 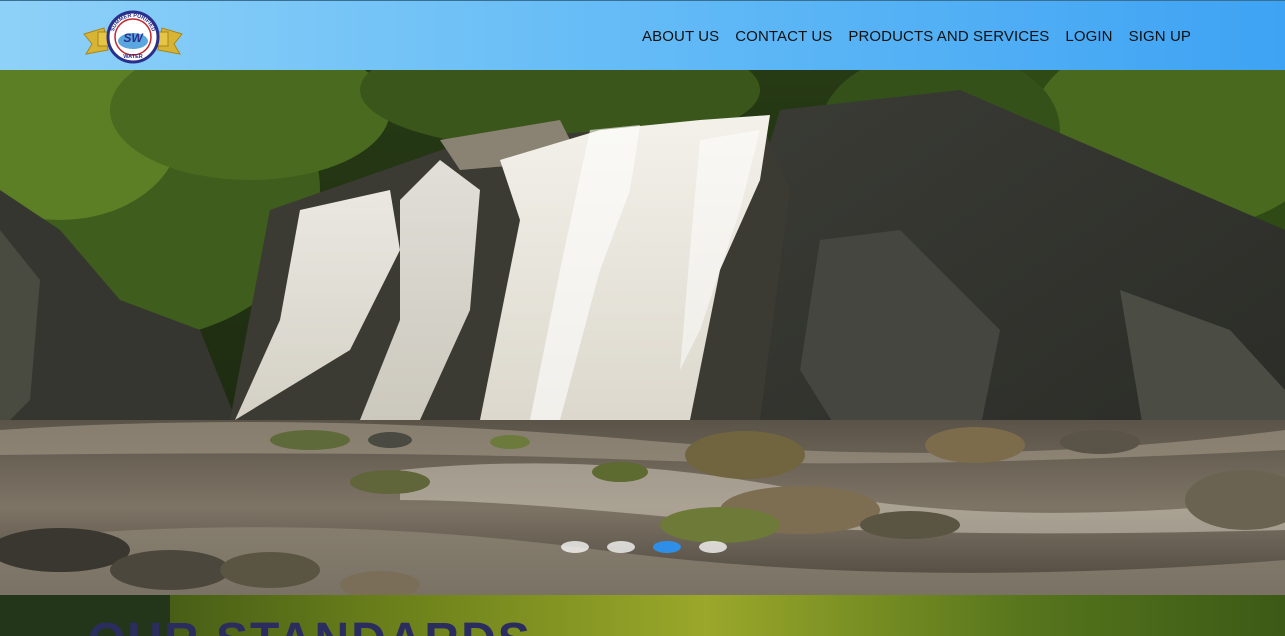 What do you see at coordinates (132, 57) in the screenshot?
I see `logo-bottom-text: WATER` at bounding box center [132, 57].